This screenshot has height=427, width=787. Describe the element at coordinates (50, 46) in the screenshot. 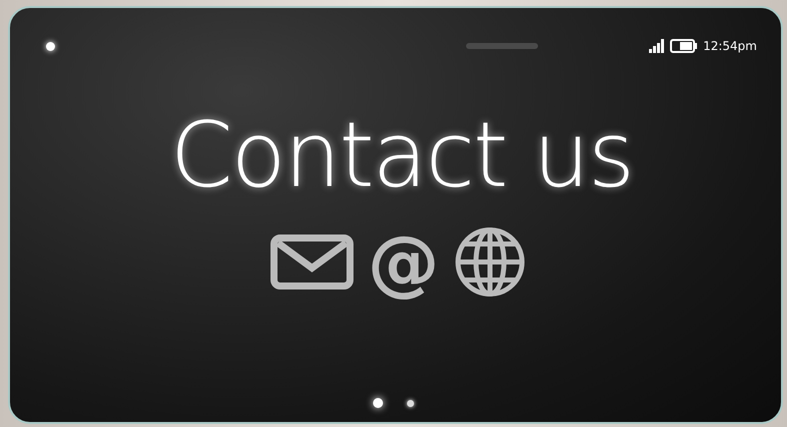

I see `camera-dot` at that location.